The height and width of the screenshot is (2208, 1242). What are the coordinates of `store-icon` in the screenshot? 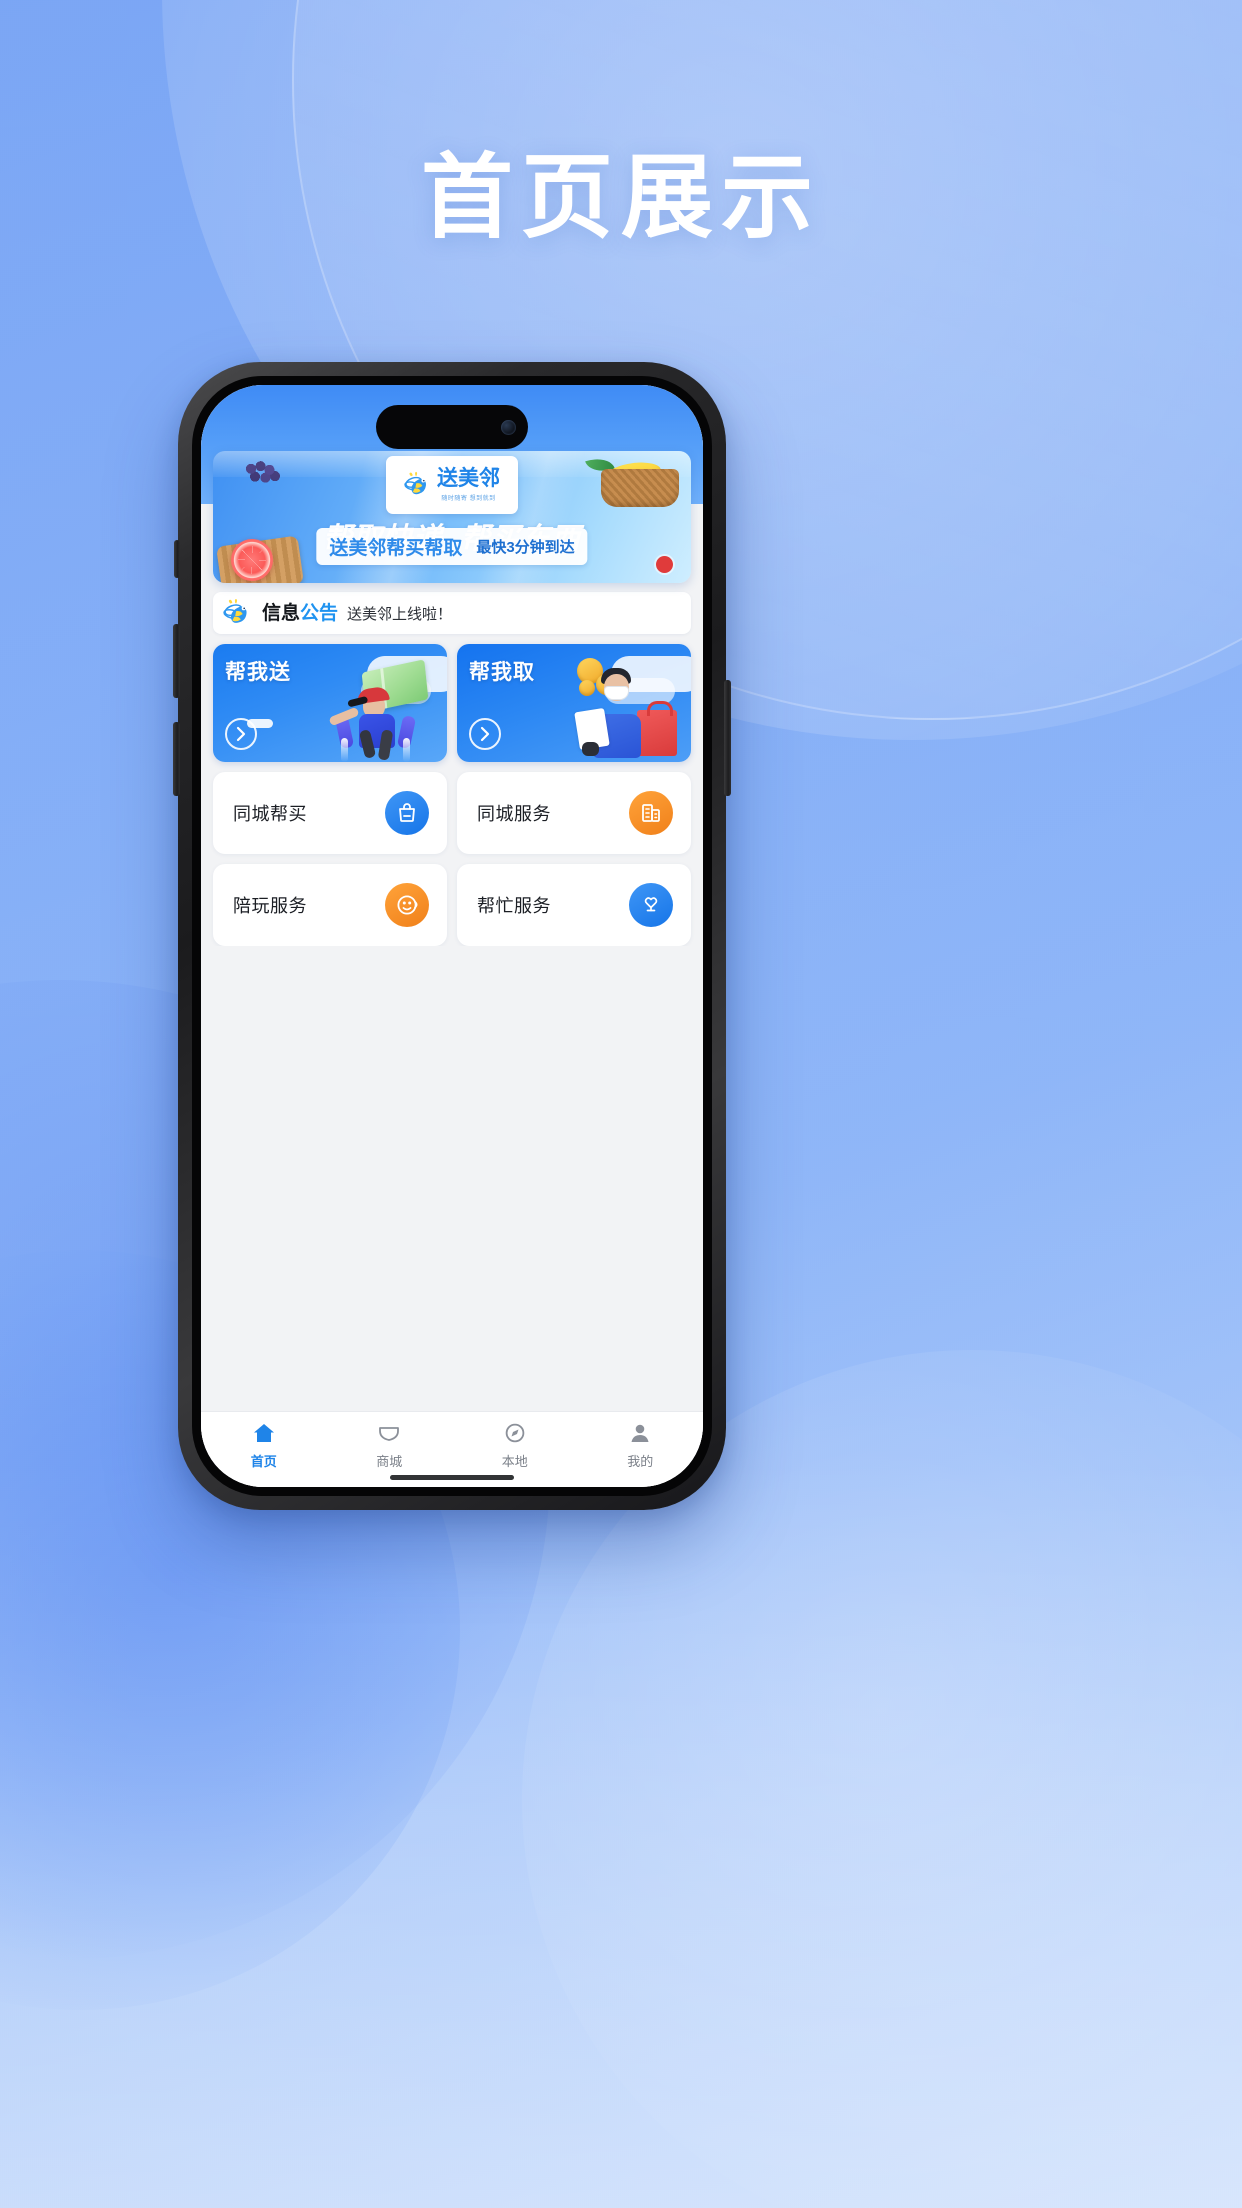 It's located at (389, 1433).